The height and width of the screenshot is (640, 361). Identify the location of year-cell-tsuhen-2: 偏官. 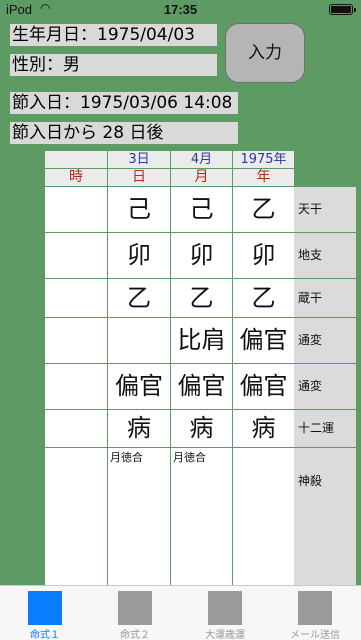
(263, 386).